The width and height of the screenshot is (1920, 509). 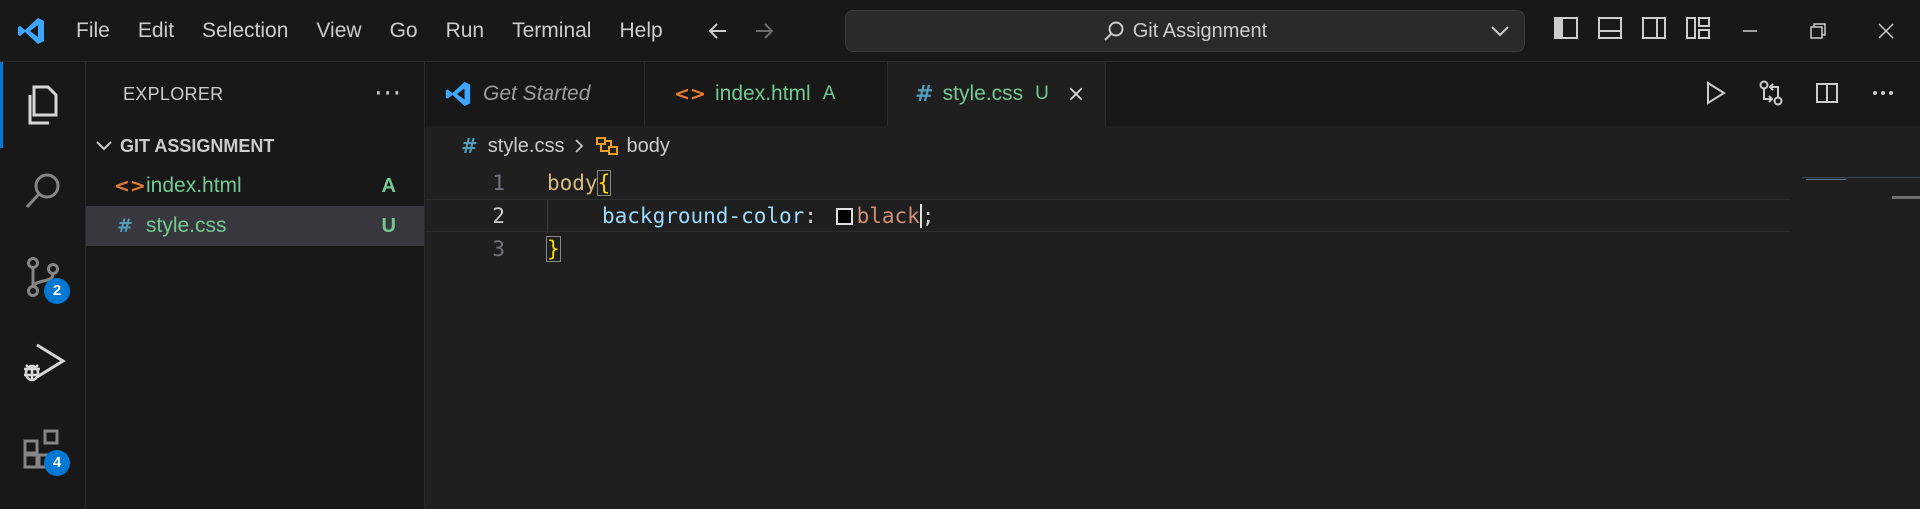 I want to click on tab-index-html: <> index.html A, so click(x=766, y=94).